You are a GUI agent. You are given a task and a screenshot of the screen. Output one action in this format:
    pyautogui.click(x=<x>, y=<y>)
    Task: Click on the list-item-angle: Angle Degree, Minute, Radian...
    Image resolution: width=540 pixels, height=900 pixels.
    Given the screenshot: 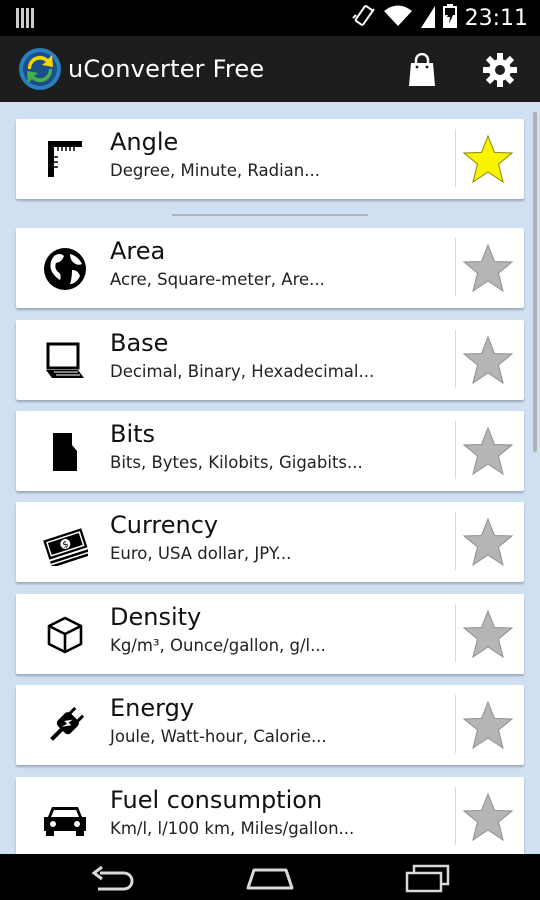 What is the action you would take?
    pyautogui.click(x=270, y=159)
    